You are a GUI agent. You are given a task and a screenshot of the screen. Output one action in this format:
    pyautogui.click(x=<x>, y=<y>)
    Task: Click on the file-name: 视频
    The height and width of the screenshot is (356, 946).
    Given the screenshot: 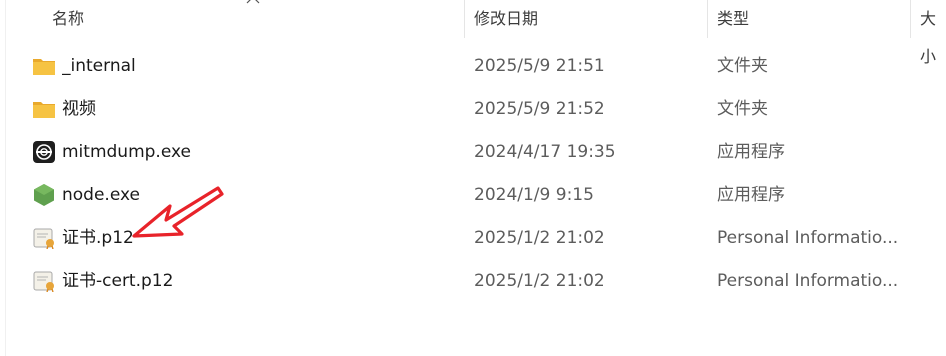 What is the action you would take?
    pyautogui.click(x=79, y=109)
    